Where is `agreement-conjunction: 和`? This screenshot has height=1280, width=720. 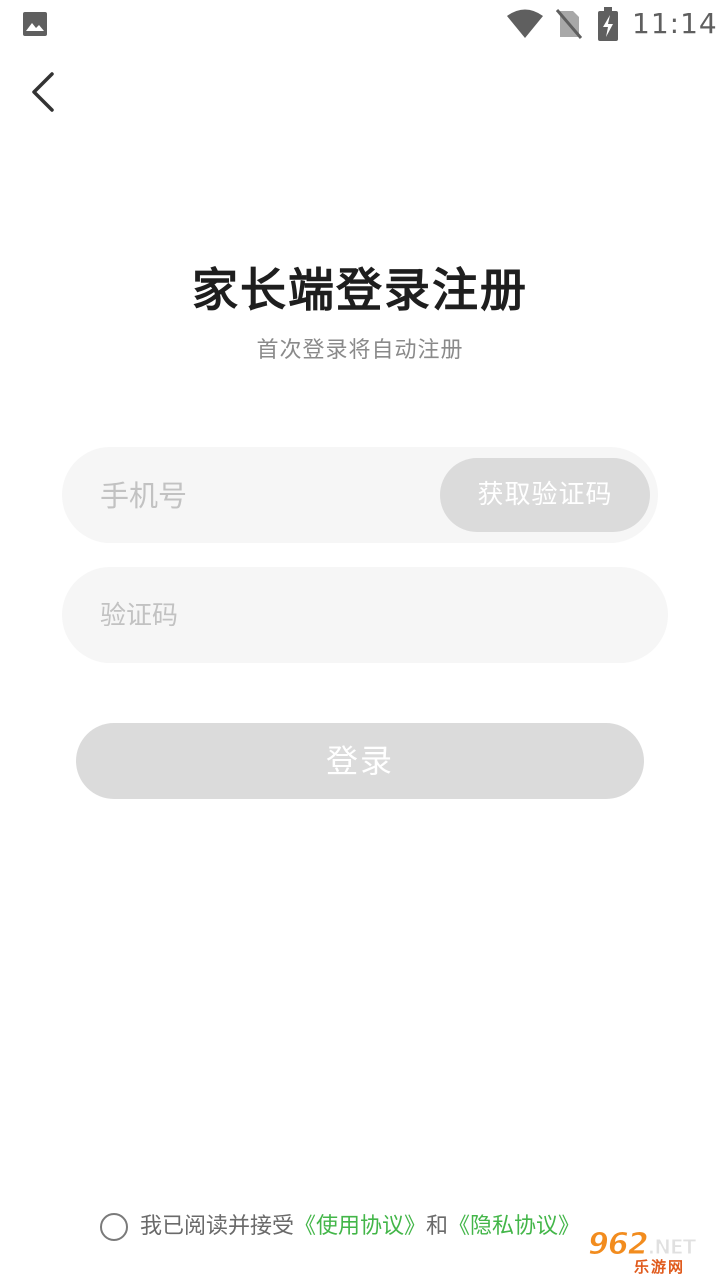 agreement-conjunction: 和 is located at coordinates (437, 1226).